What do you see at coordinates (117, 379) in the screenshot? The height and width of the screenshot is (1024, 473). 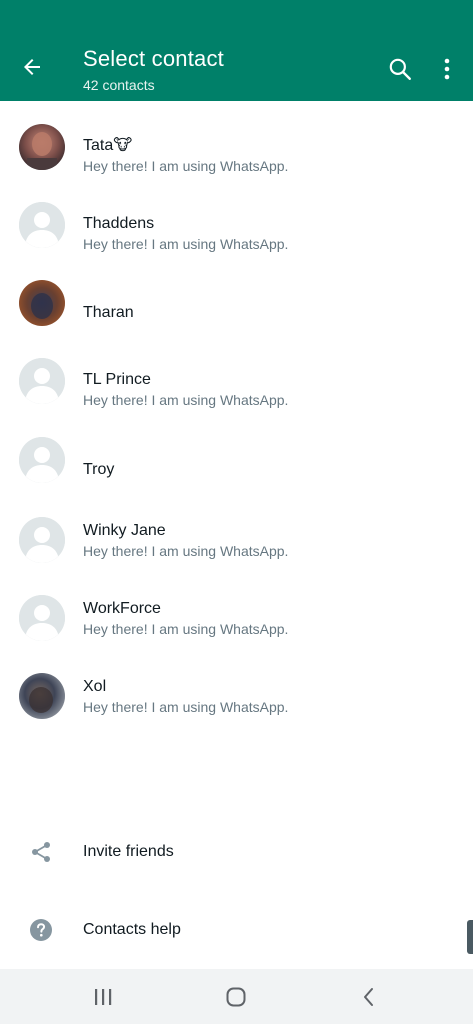 I see `contact-name: TL Prince` at bounding box center [117, 379].